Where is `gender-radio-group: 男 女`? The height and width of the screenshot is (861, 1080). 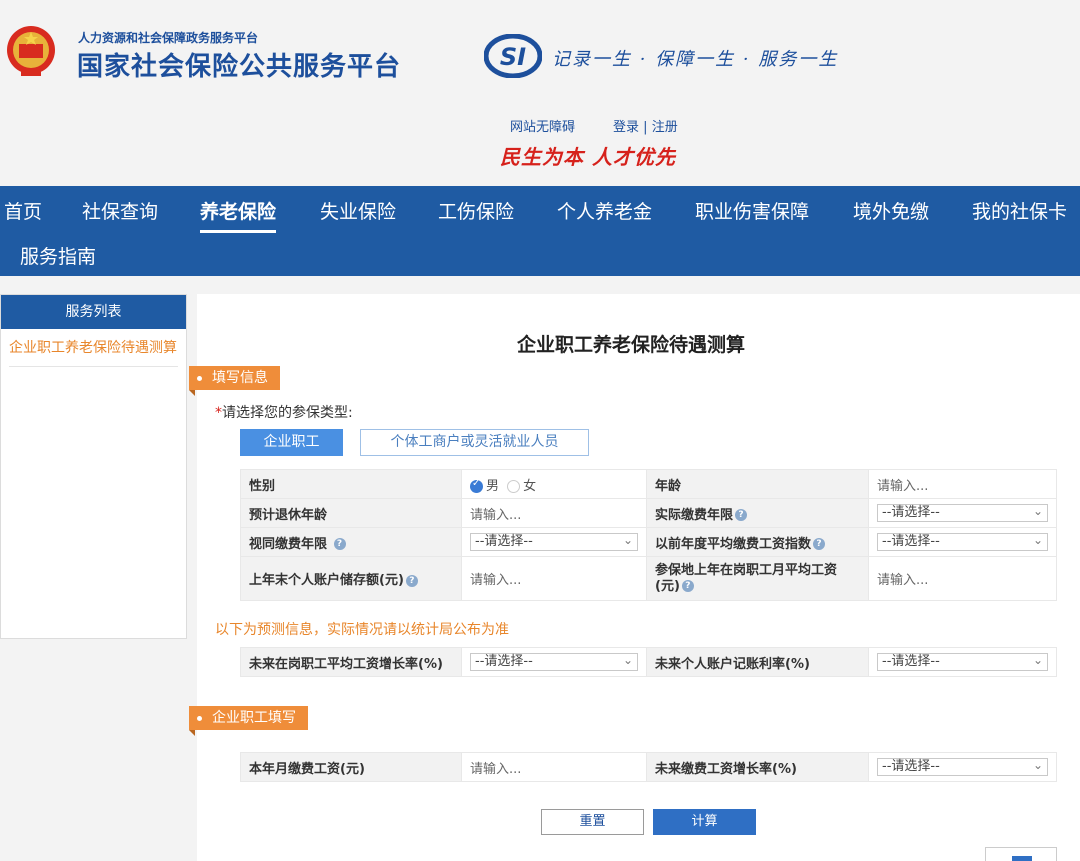
gender-radio-group: 男 女 is located at coordinates (554, 484).